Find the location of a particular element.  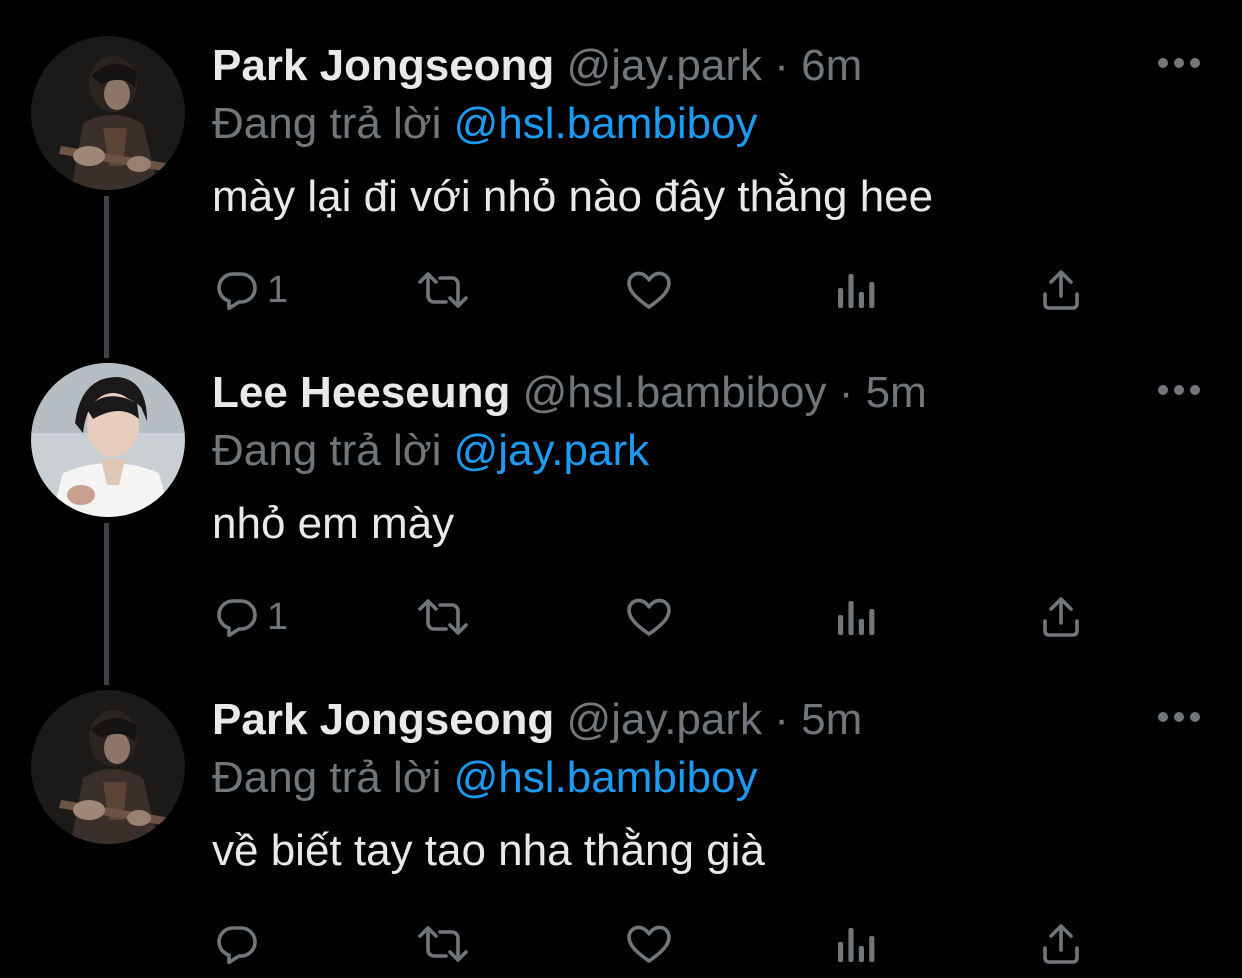

reply-button is located at coordinates (240, 944).